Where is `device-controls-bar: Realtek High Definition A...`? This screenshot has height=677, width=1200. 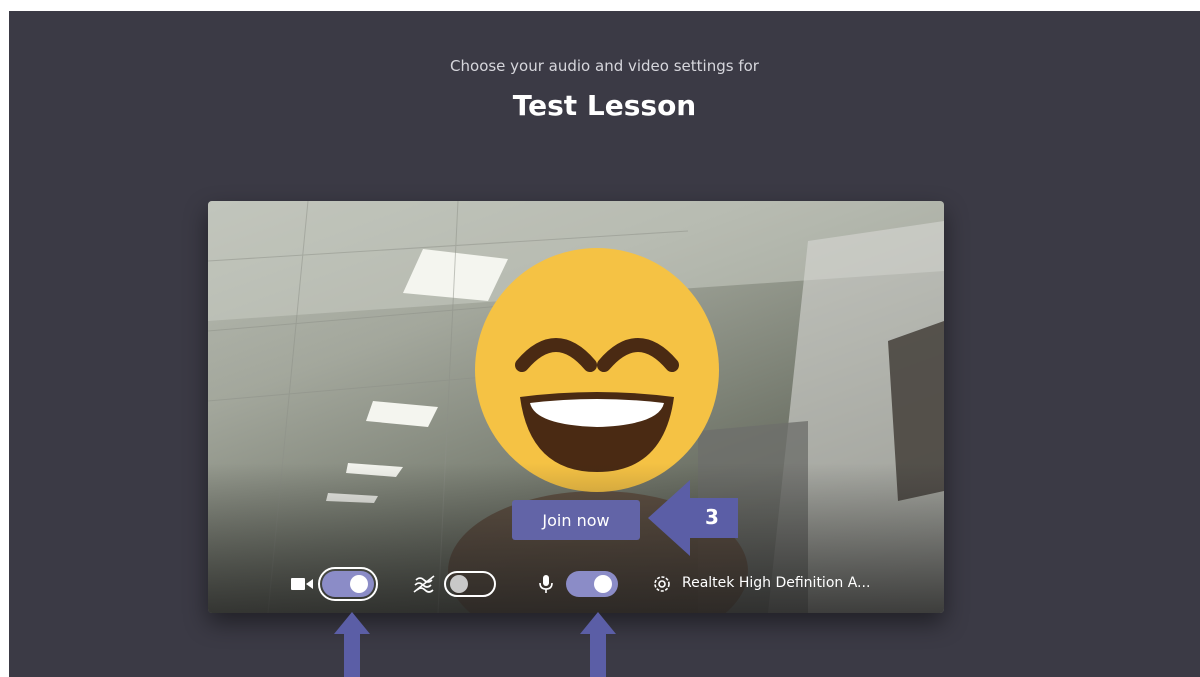
device-controls-bar: Realtek High Definition A... is located at coordinates (576, 584).